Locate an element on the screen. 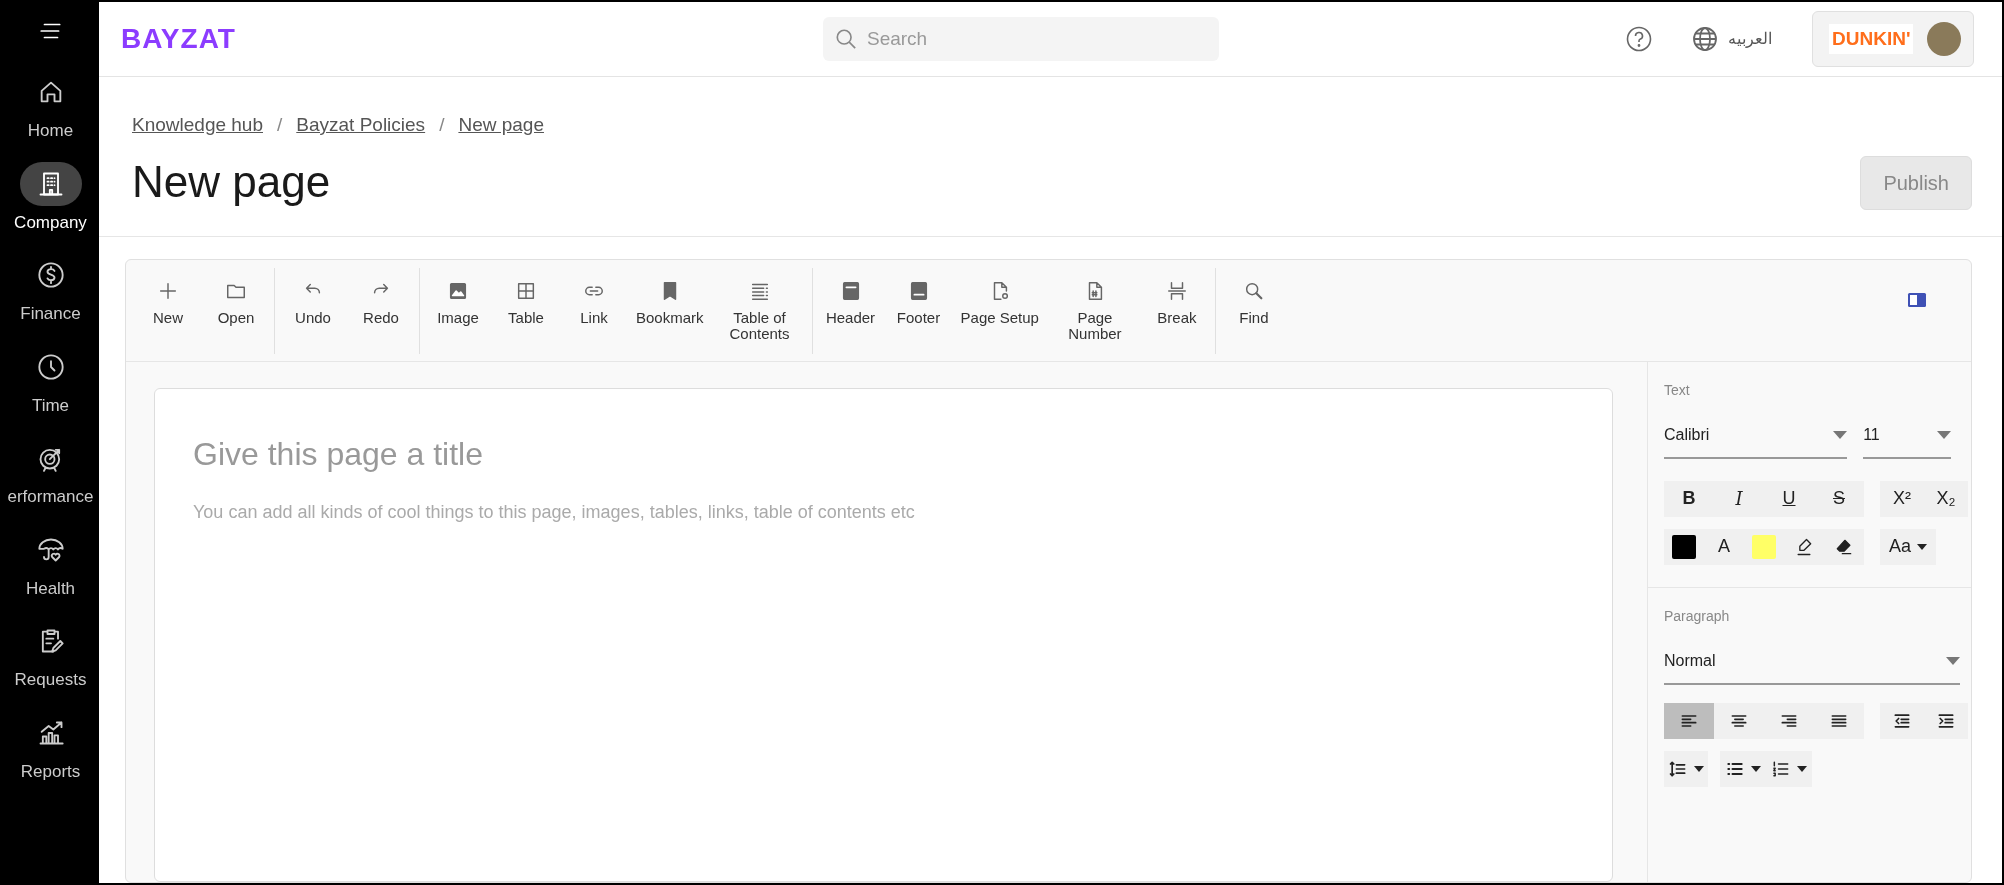 This screenshot has width=2004, height=885. breadcrumb-link: Bayzat Policies is located at coordinates (361, 125).